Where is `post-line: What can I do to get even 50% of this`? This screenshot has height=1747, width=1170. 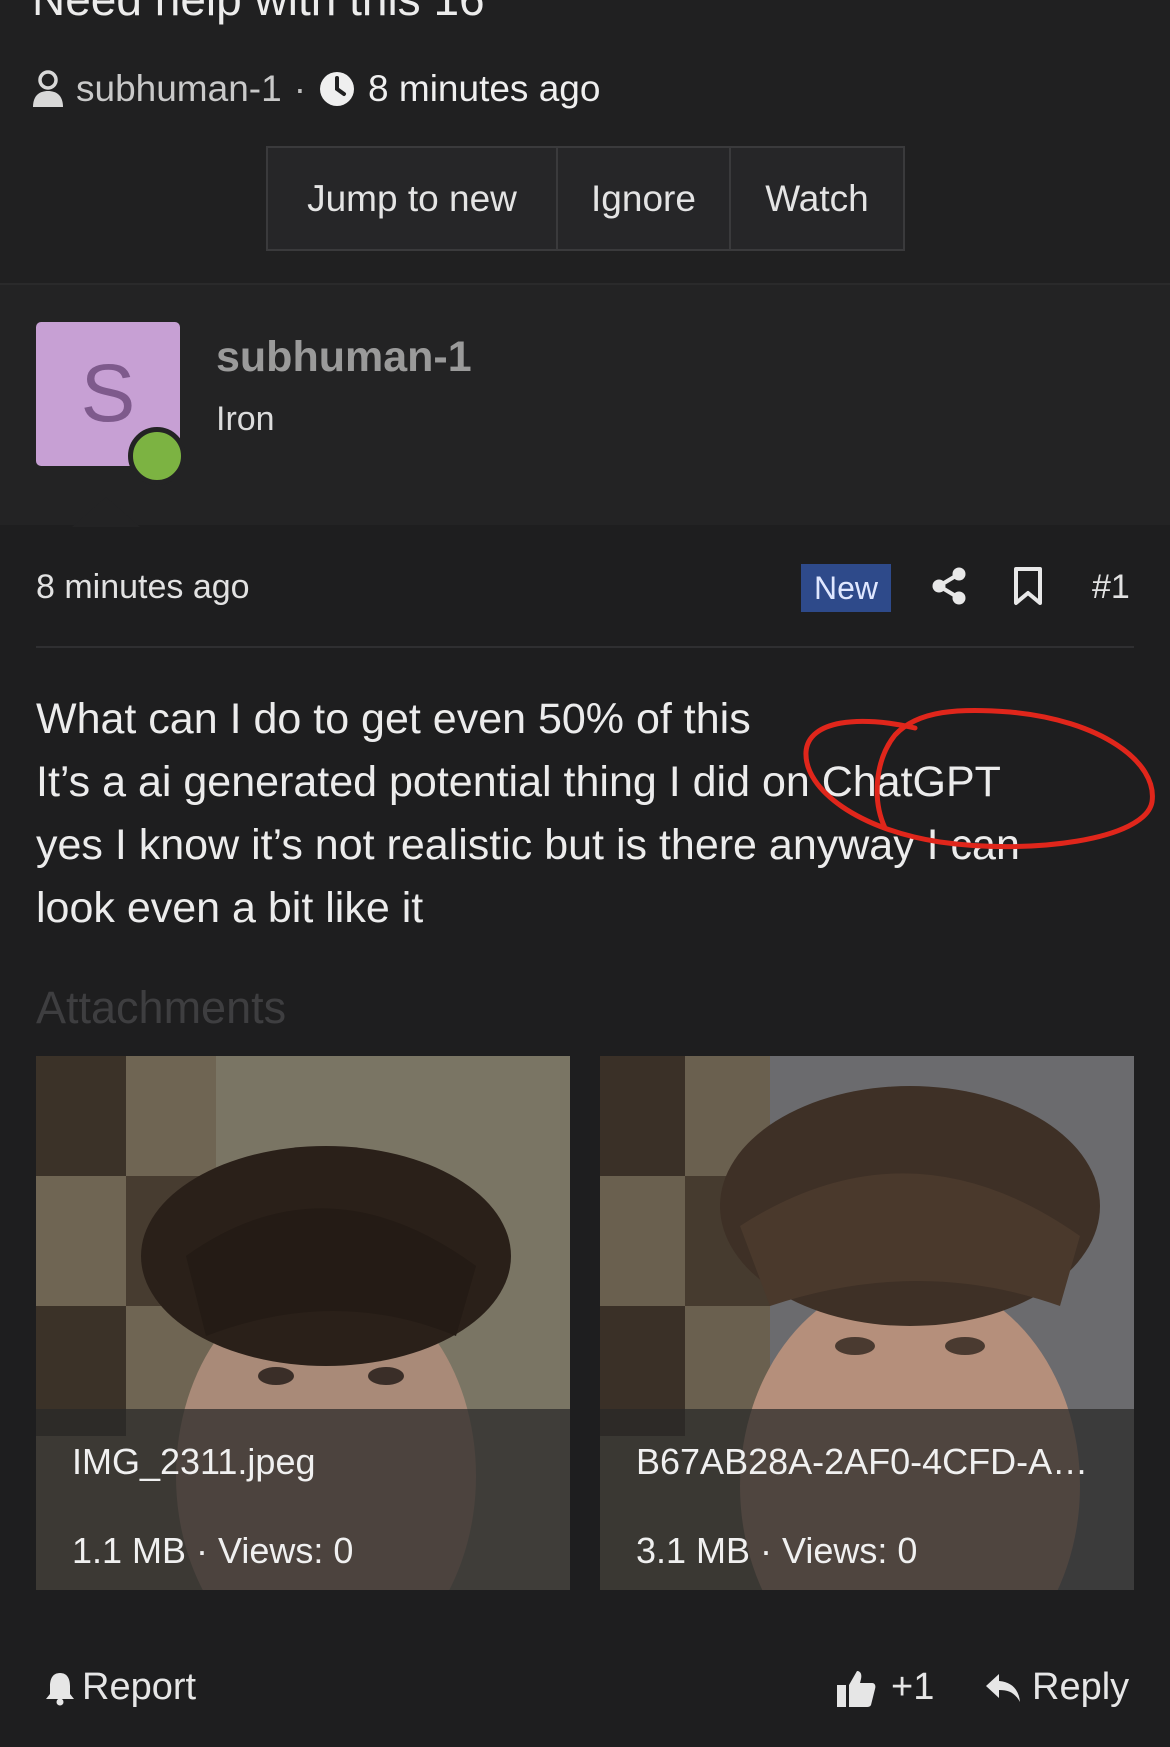 post-line: What can I do to get even 50% of this is located at coordinates (393, 719).